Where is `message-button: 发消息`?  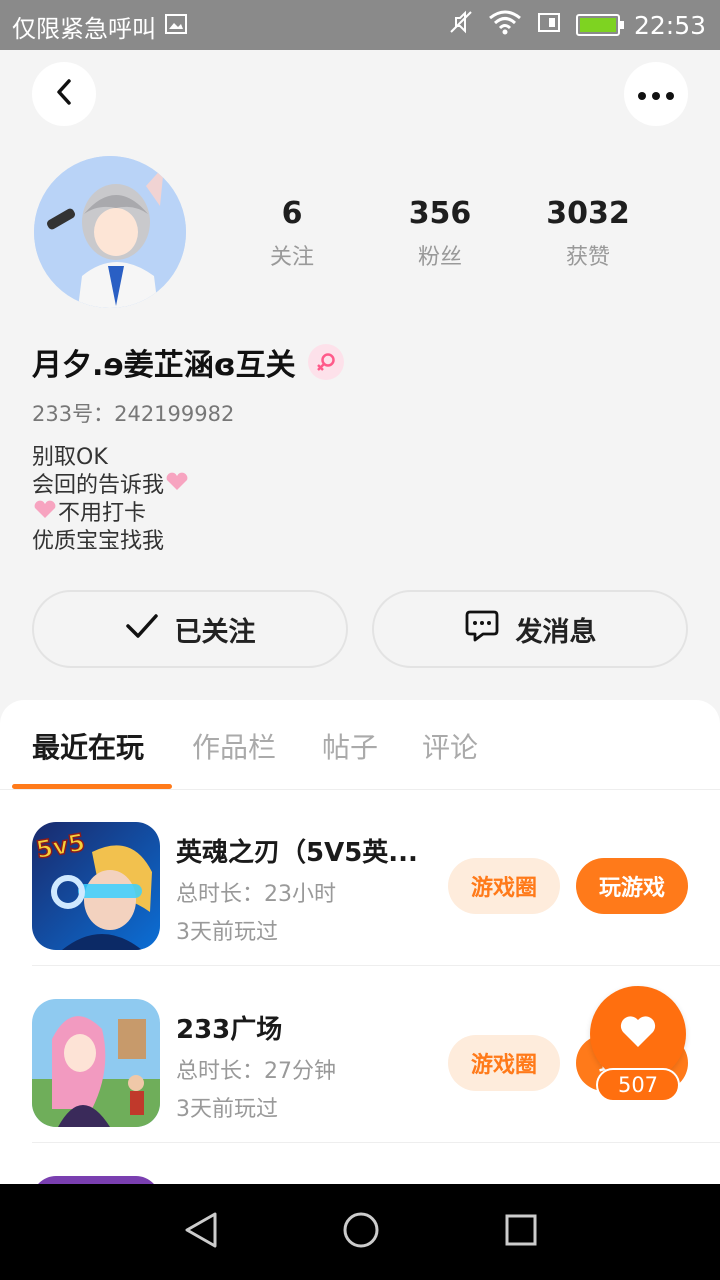
message-button: 发消息 is located at coordinates (530, 629).